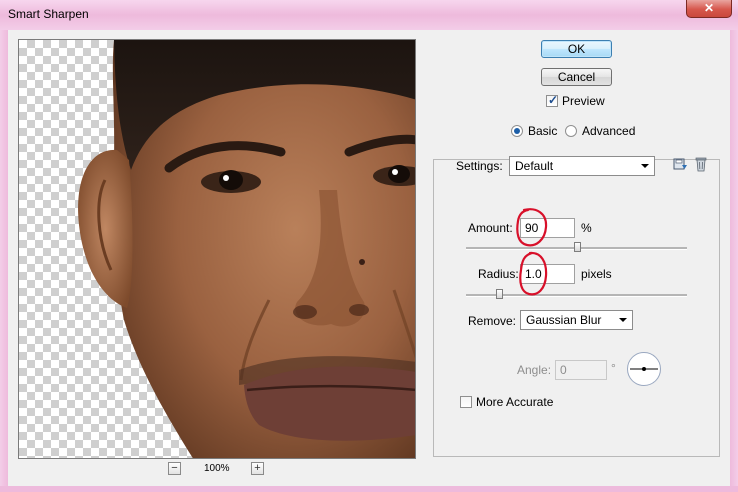  What do you see at coordinates (564, 320) in the screenshot?
I see `remove-value: Gaussian Blur` at bounding box center [564, 320].